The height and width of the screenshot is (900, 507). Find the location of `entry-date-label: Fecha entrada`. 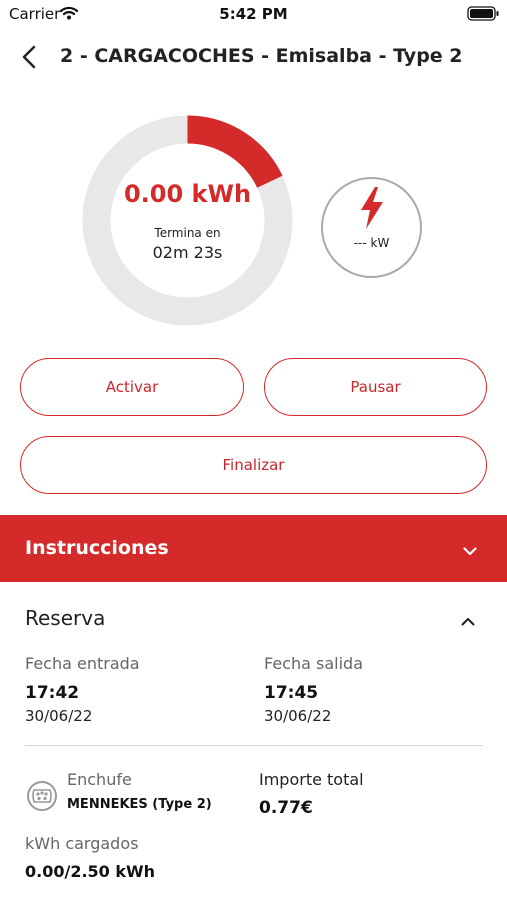

entry-date-label: Fecha entrada is located at coordinates (82, 663).